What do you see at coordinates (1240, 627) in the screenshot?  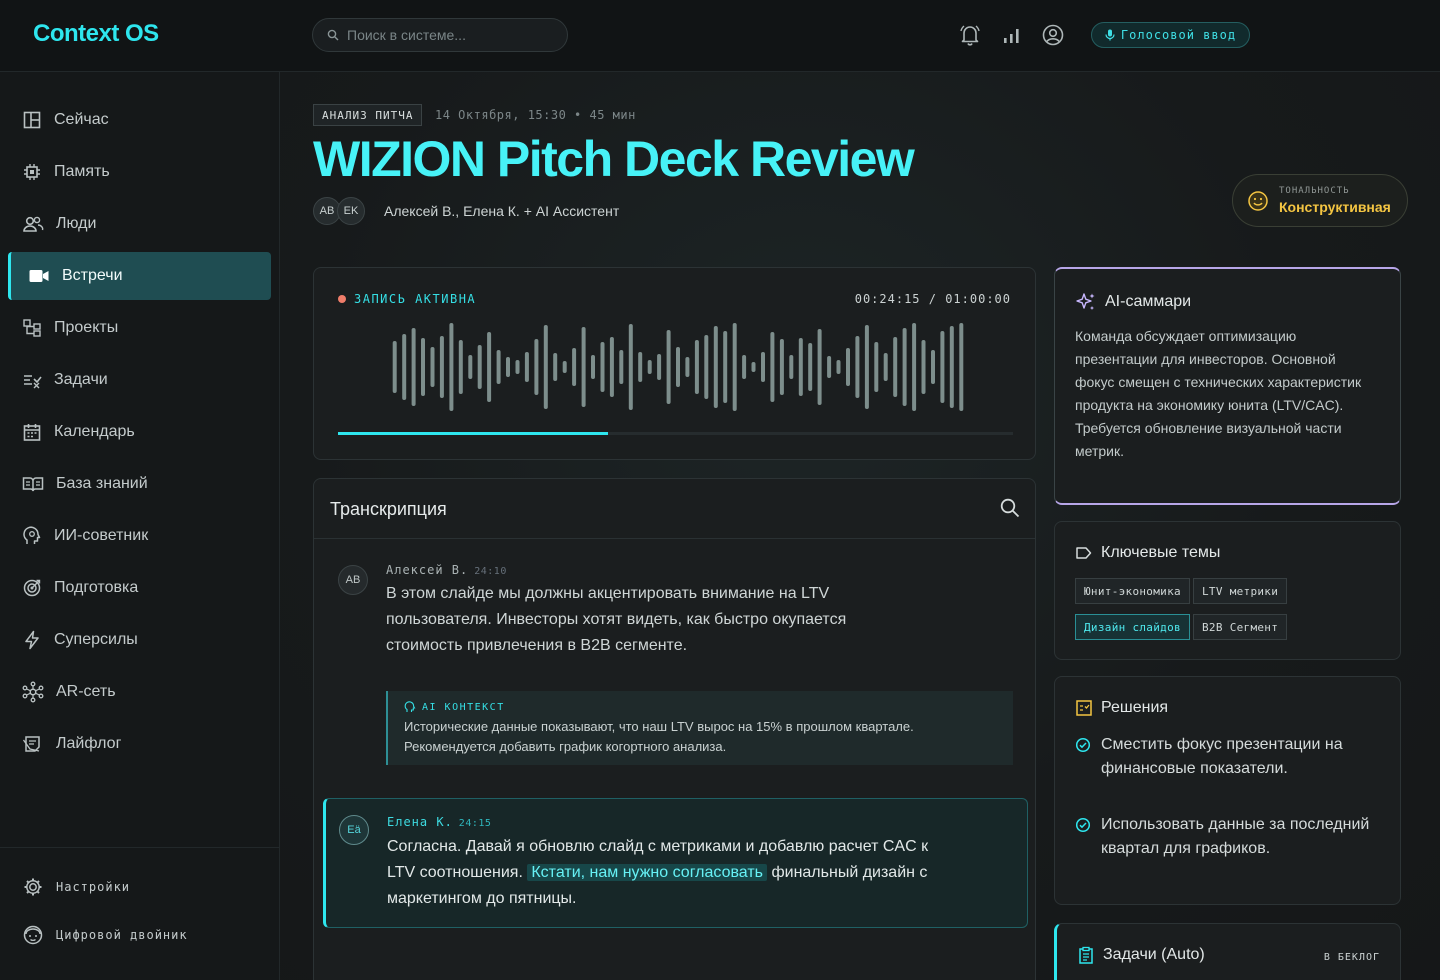 I see `theme-chip: B2B Сегмент` at bounding box center [1240, 627].